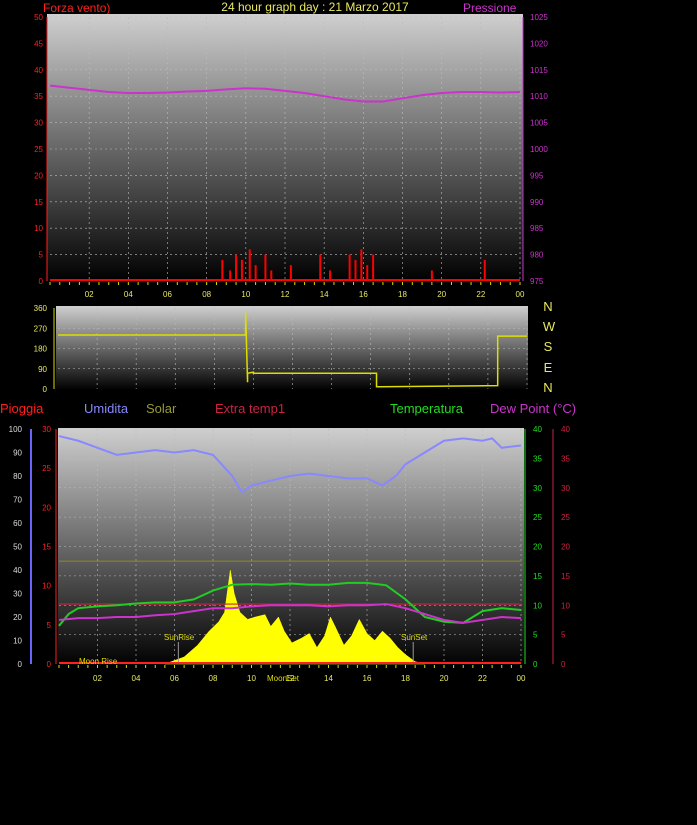 The width and height of the screenshot is (697, 825). I want to click on left-tick-label: 35, so click(38, 96).